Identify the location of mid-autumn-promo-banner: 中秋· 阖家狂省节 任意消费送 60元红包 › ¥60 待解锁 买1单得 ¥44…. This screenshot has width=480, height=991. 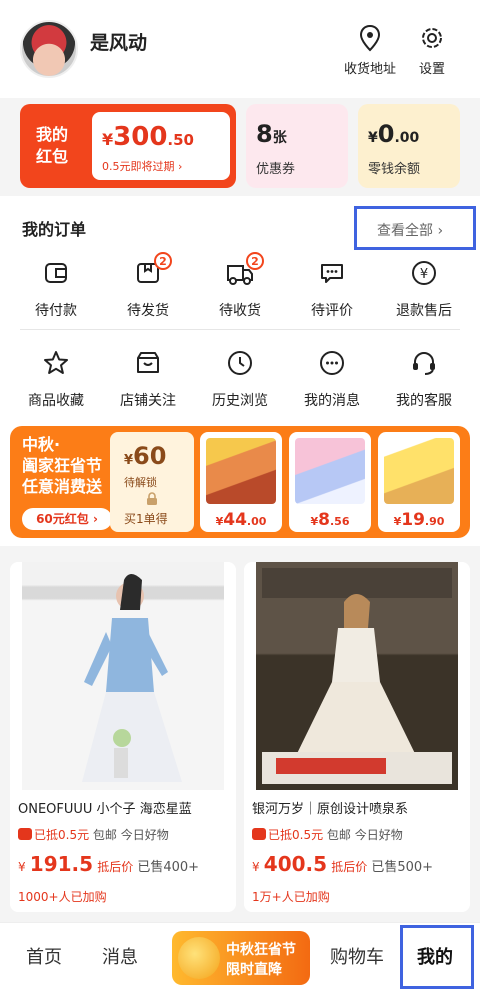
(240, 482).